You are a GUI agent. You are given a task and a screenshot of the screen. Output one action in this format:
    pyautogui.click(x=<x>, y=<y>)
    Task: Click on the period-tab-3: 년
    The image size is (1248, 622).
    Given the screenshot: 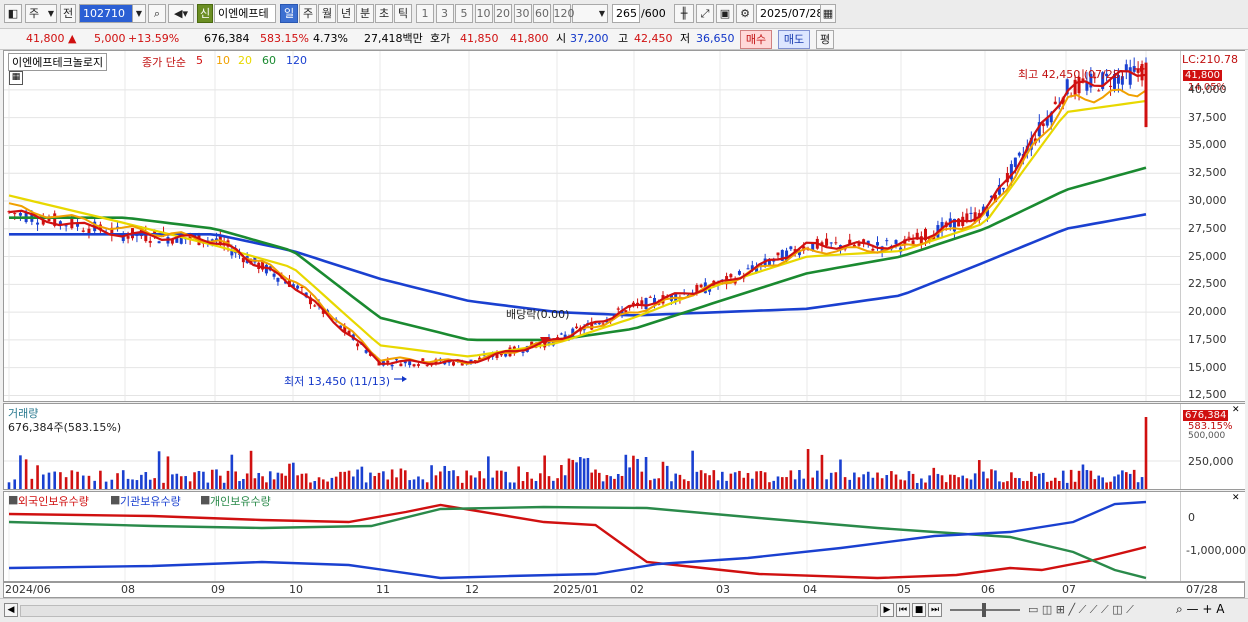 What is the action you would take?
    pyautogui.click(x=346, y=13)
    